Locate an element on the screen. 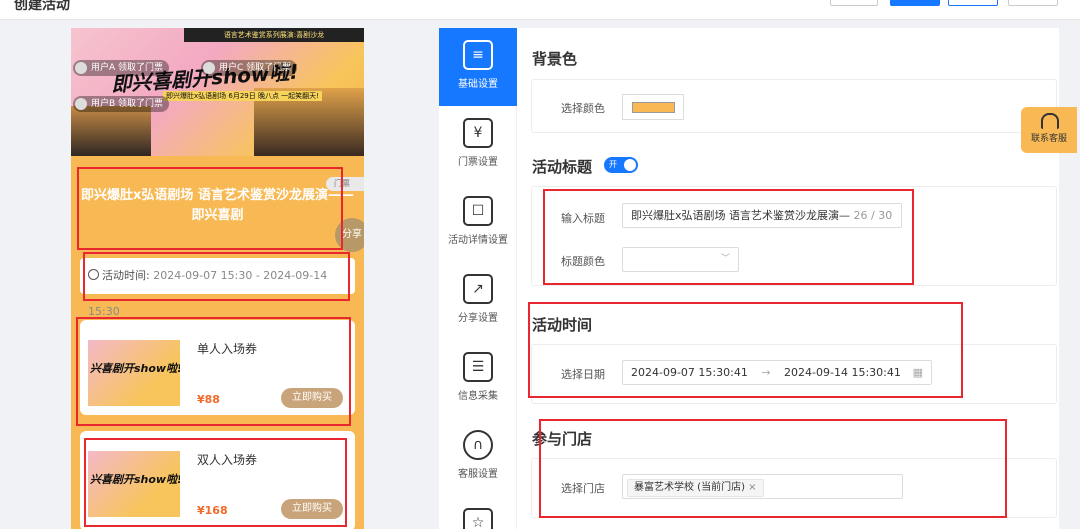 The height and width of the screenshot is (529, 1080). section-title-bg: 背景色 is located at coordinates (555, 59).